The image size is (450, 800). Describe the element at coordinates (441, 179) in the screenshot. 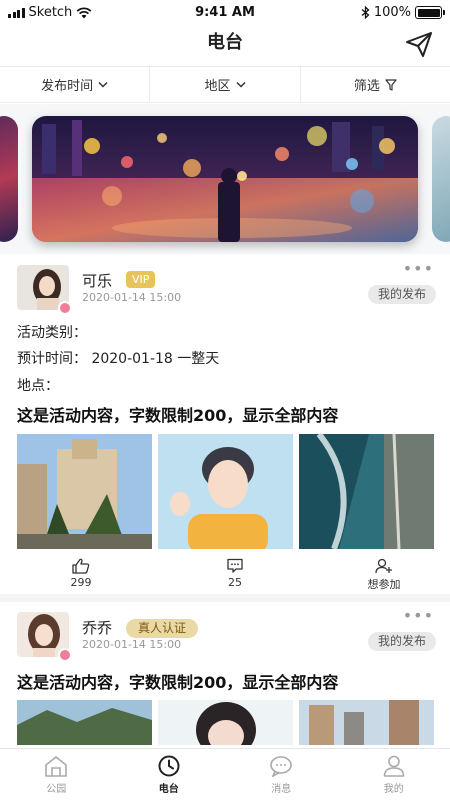

I see `banner-slide-next` at that location.